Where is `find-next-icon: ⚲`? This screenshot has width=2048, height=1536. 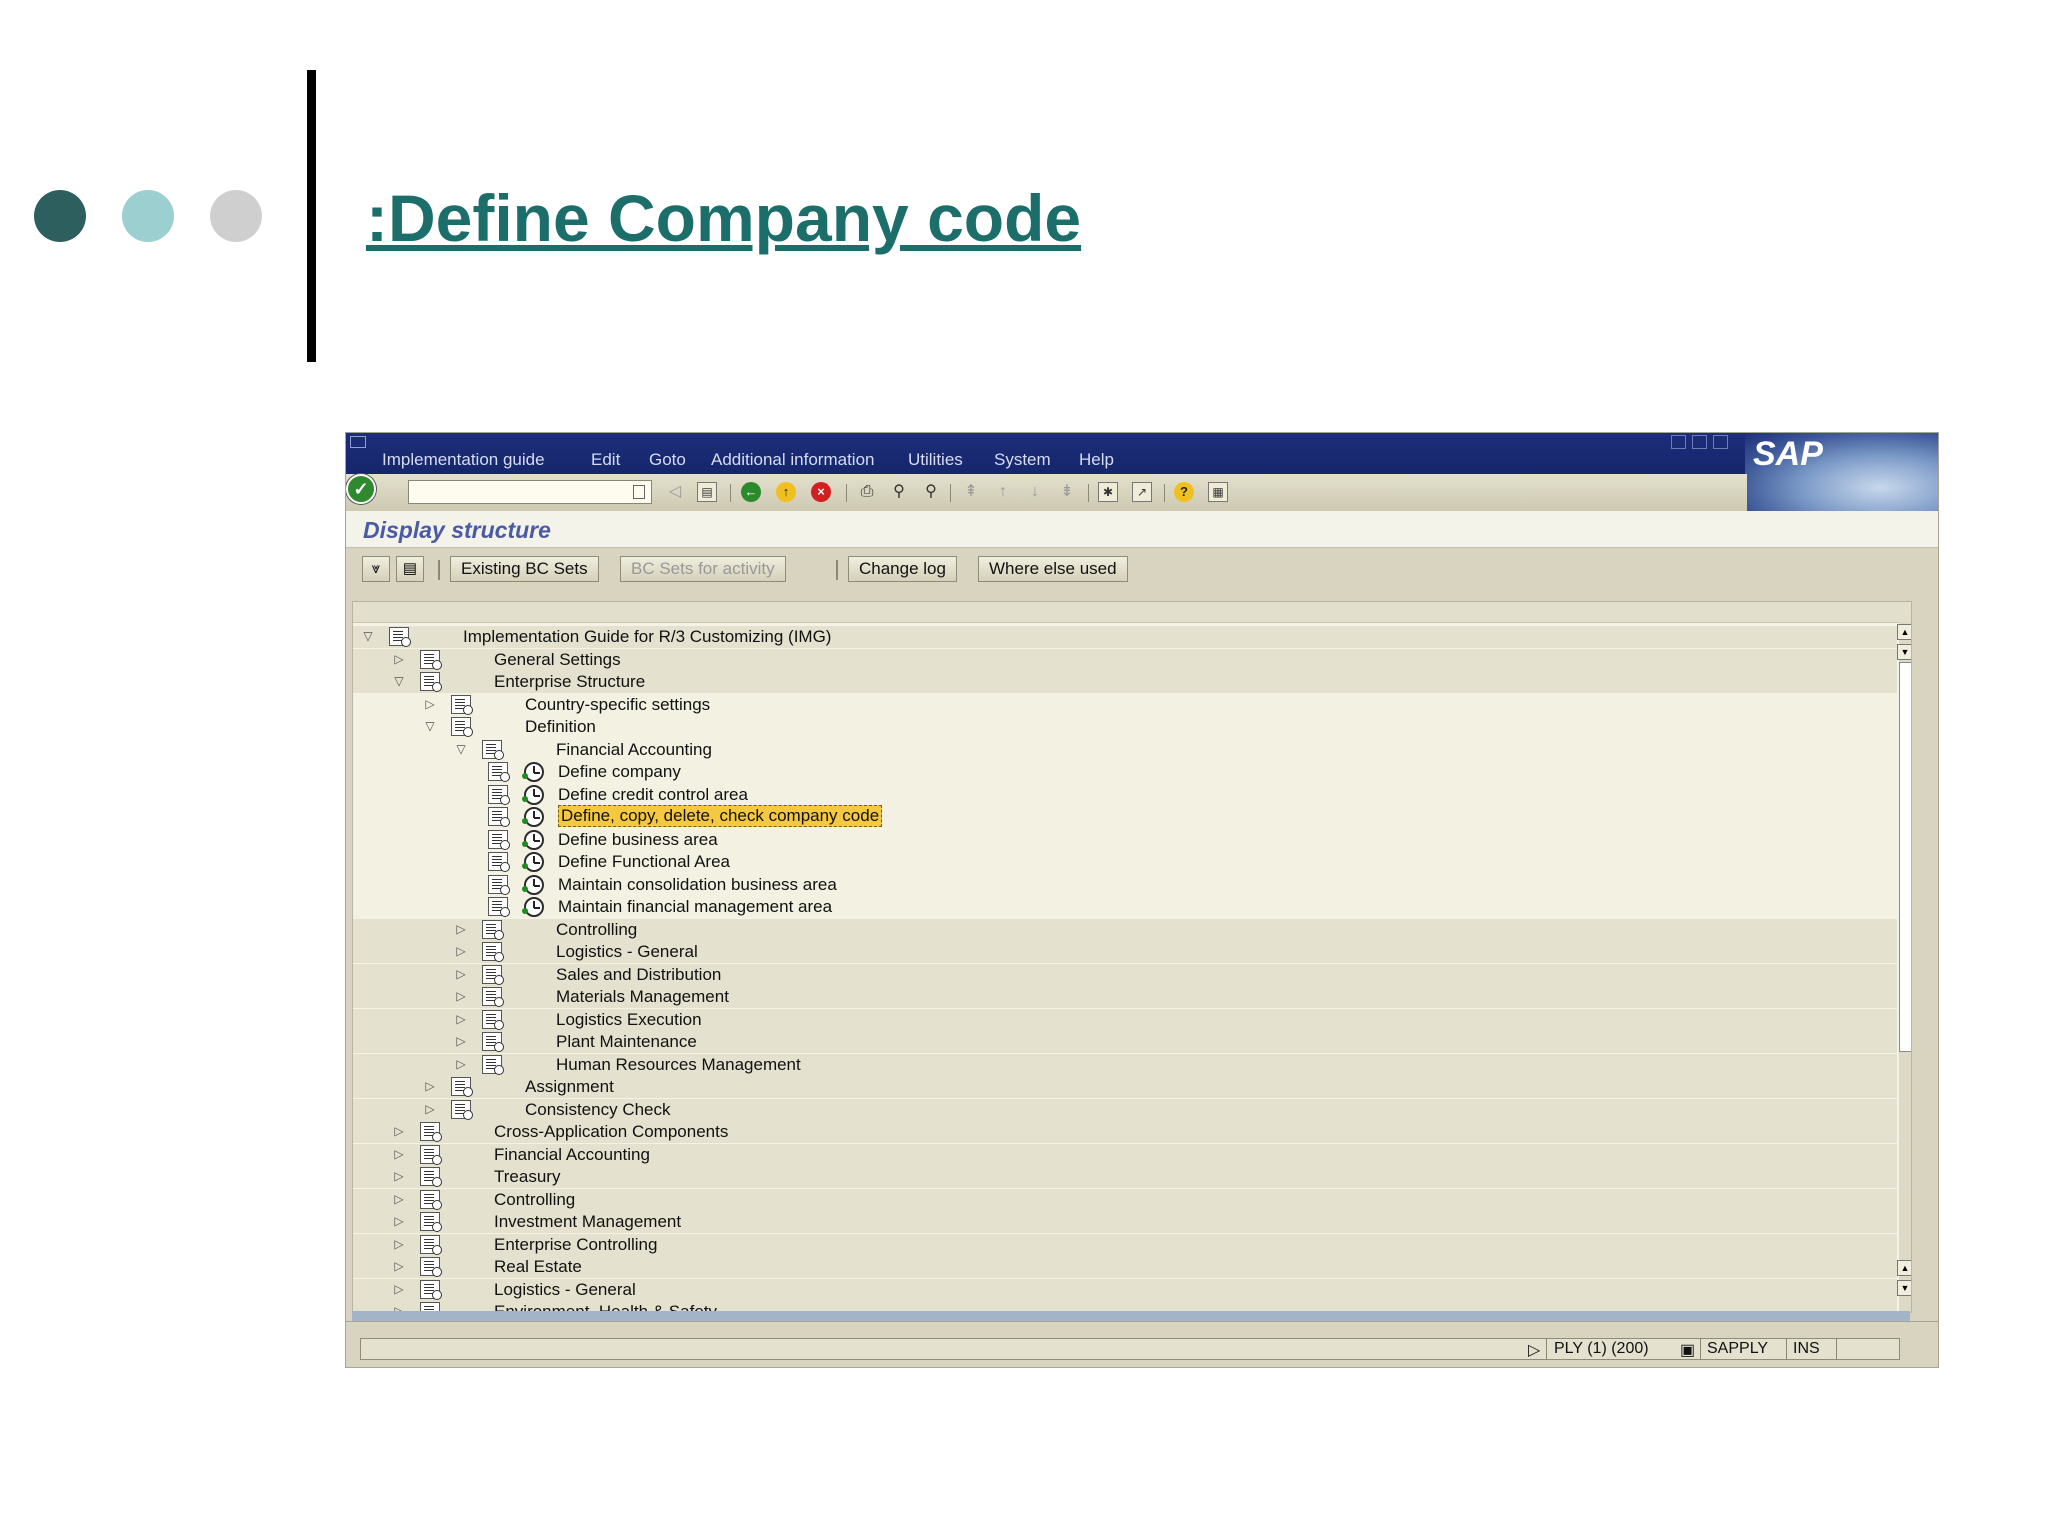 find-next-icon: ⚲ is located at coordinates (931, 492).